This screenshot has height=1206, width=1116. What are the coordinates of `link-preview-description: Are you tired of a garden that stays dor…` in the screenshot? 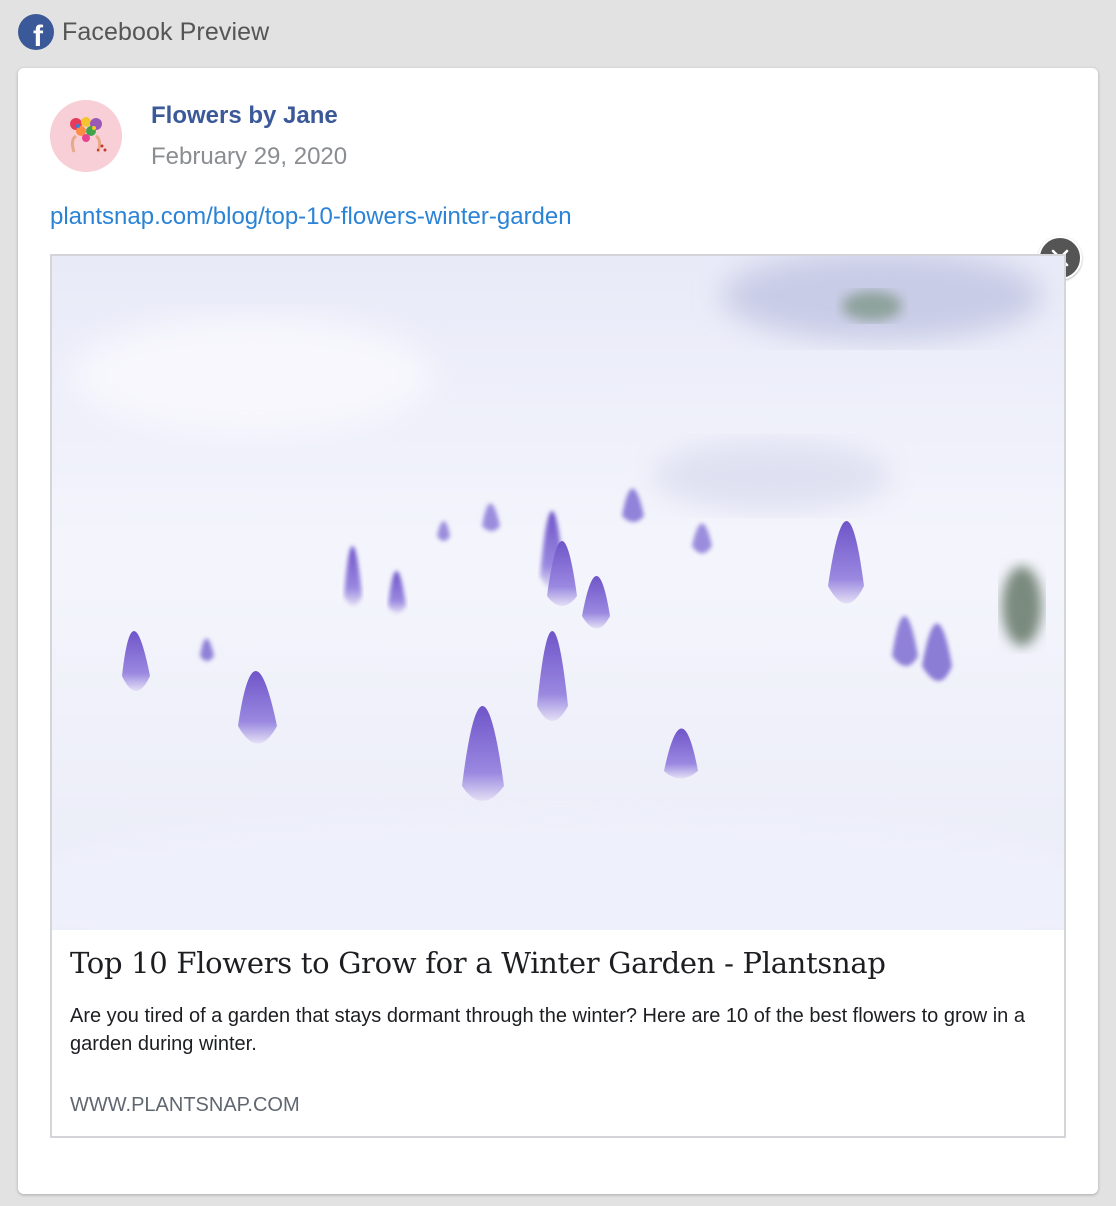 It's located at (547, 1030).